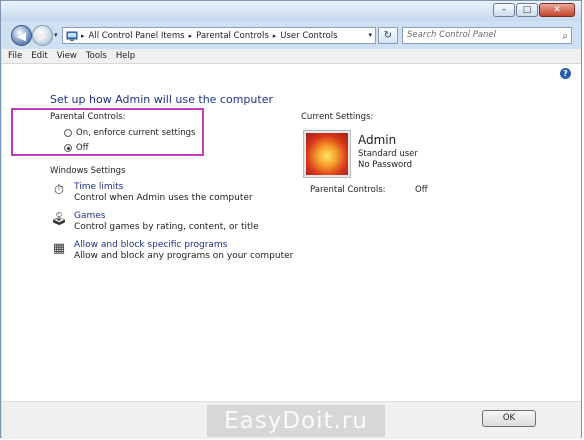 This screenshot has height=440, width=584. What do you see at coordinates (137, 36) in the screenshot?
I see `breadcrumb-all-control-panel-items: All Control Panel Items` at bounding box center [137, 36].